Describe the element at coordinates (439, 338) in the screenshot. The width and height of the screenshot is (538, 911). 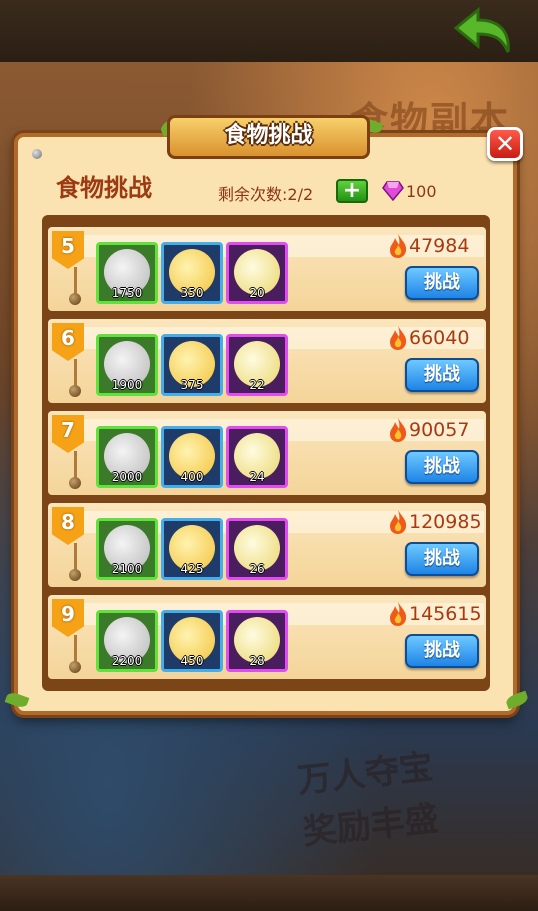
I see `power-value: 66040` at that location.